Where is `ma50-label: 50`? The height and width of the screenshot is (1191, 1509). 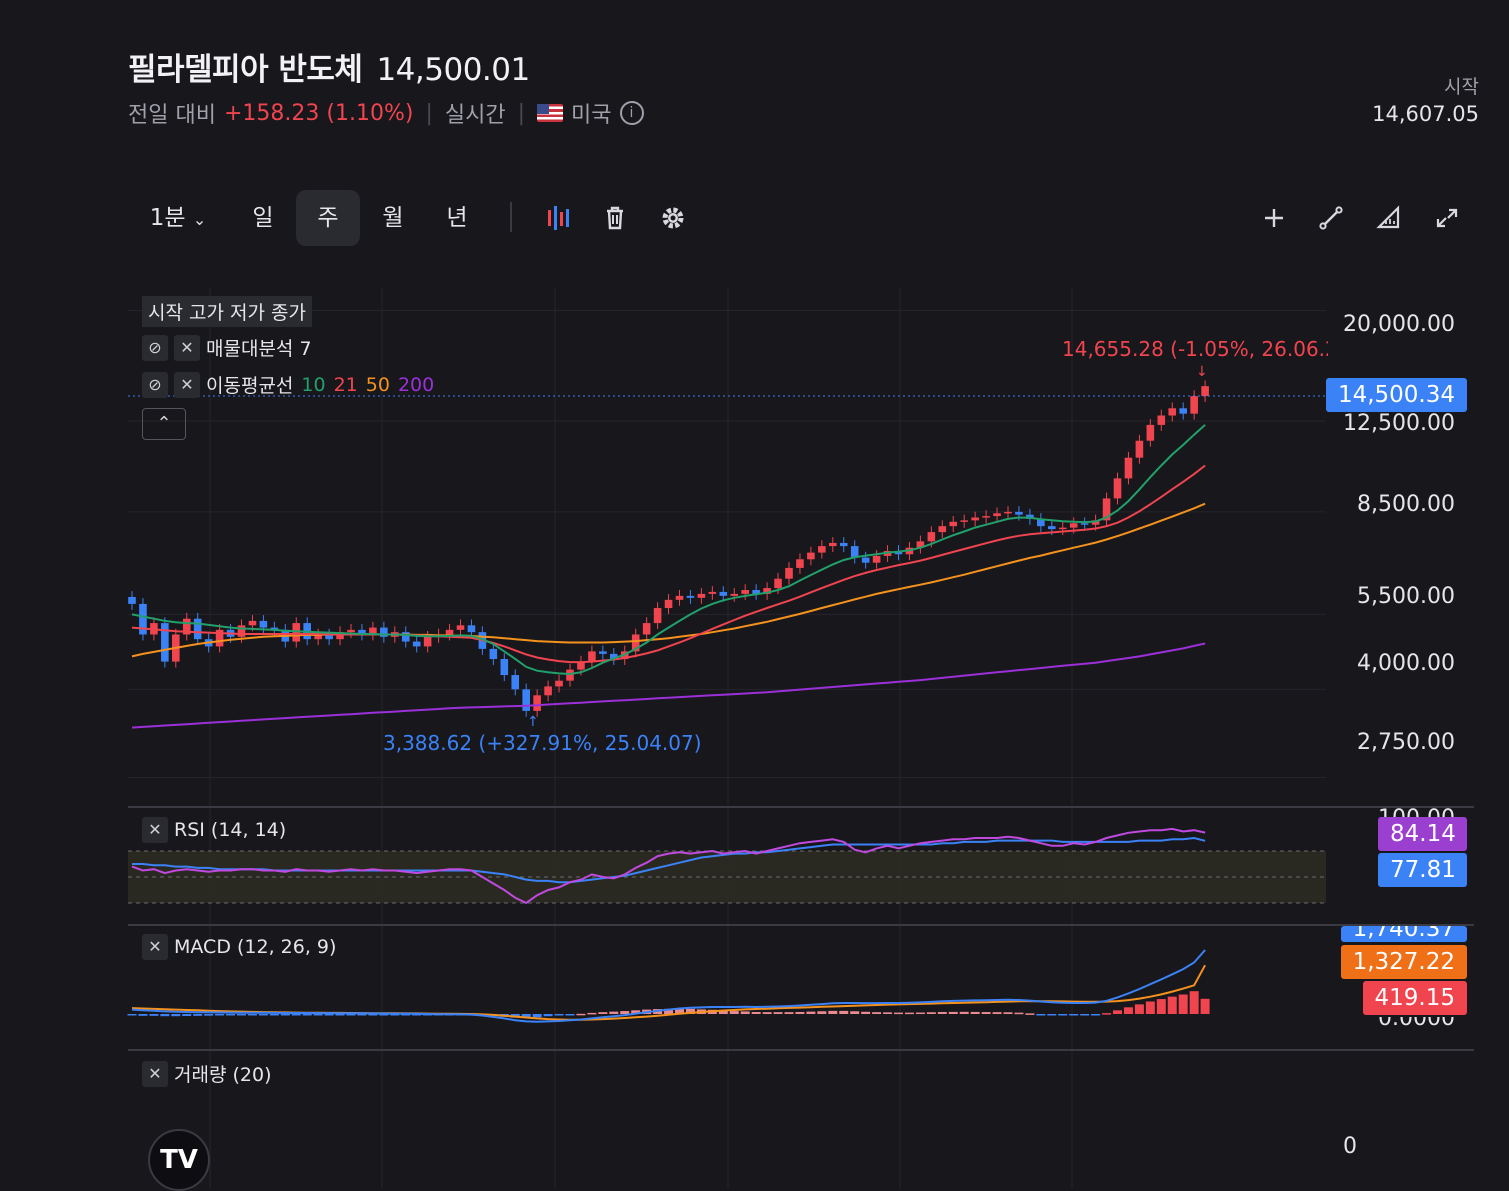 ma50-label: 50 is located at coordinates (377, 384).